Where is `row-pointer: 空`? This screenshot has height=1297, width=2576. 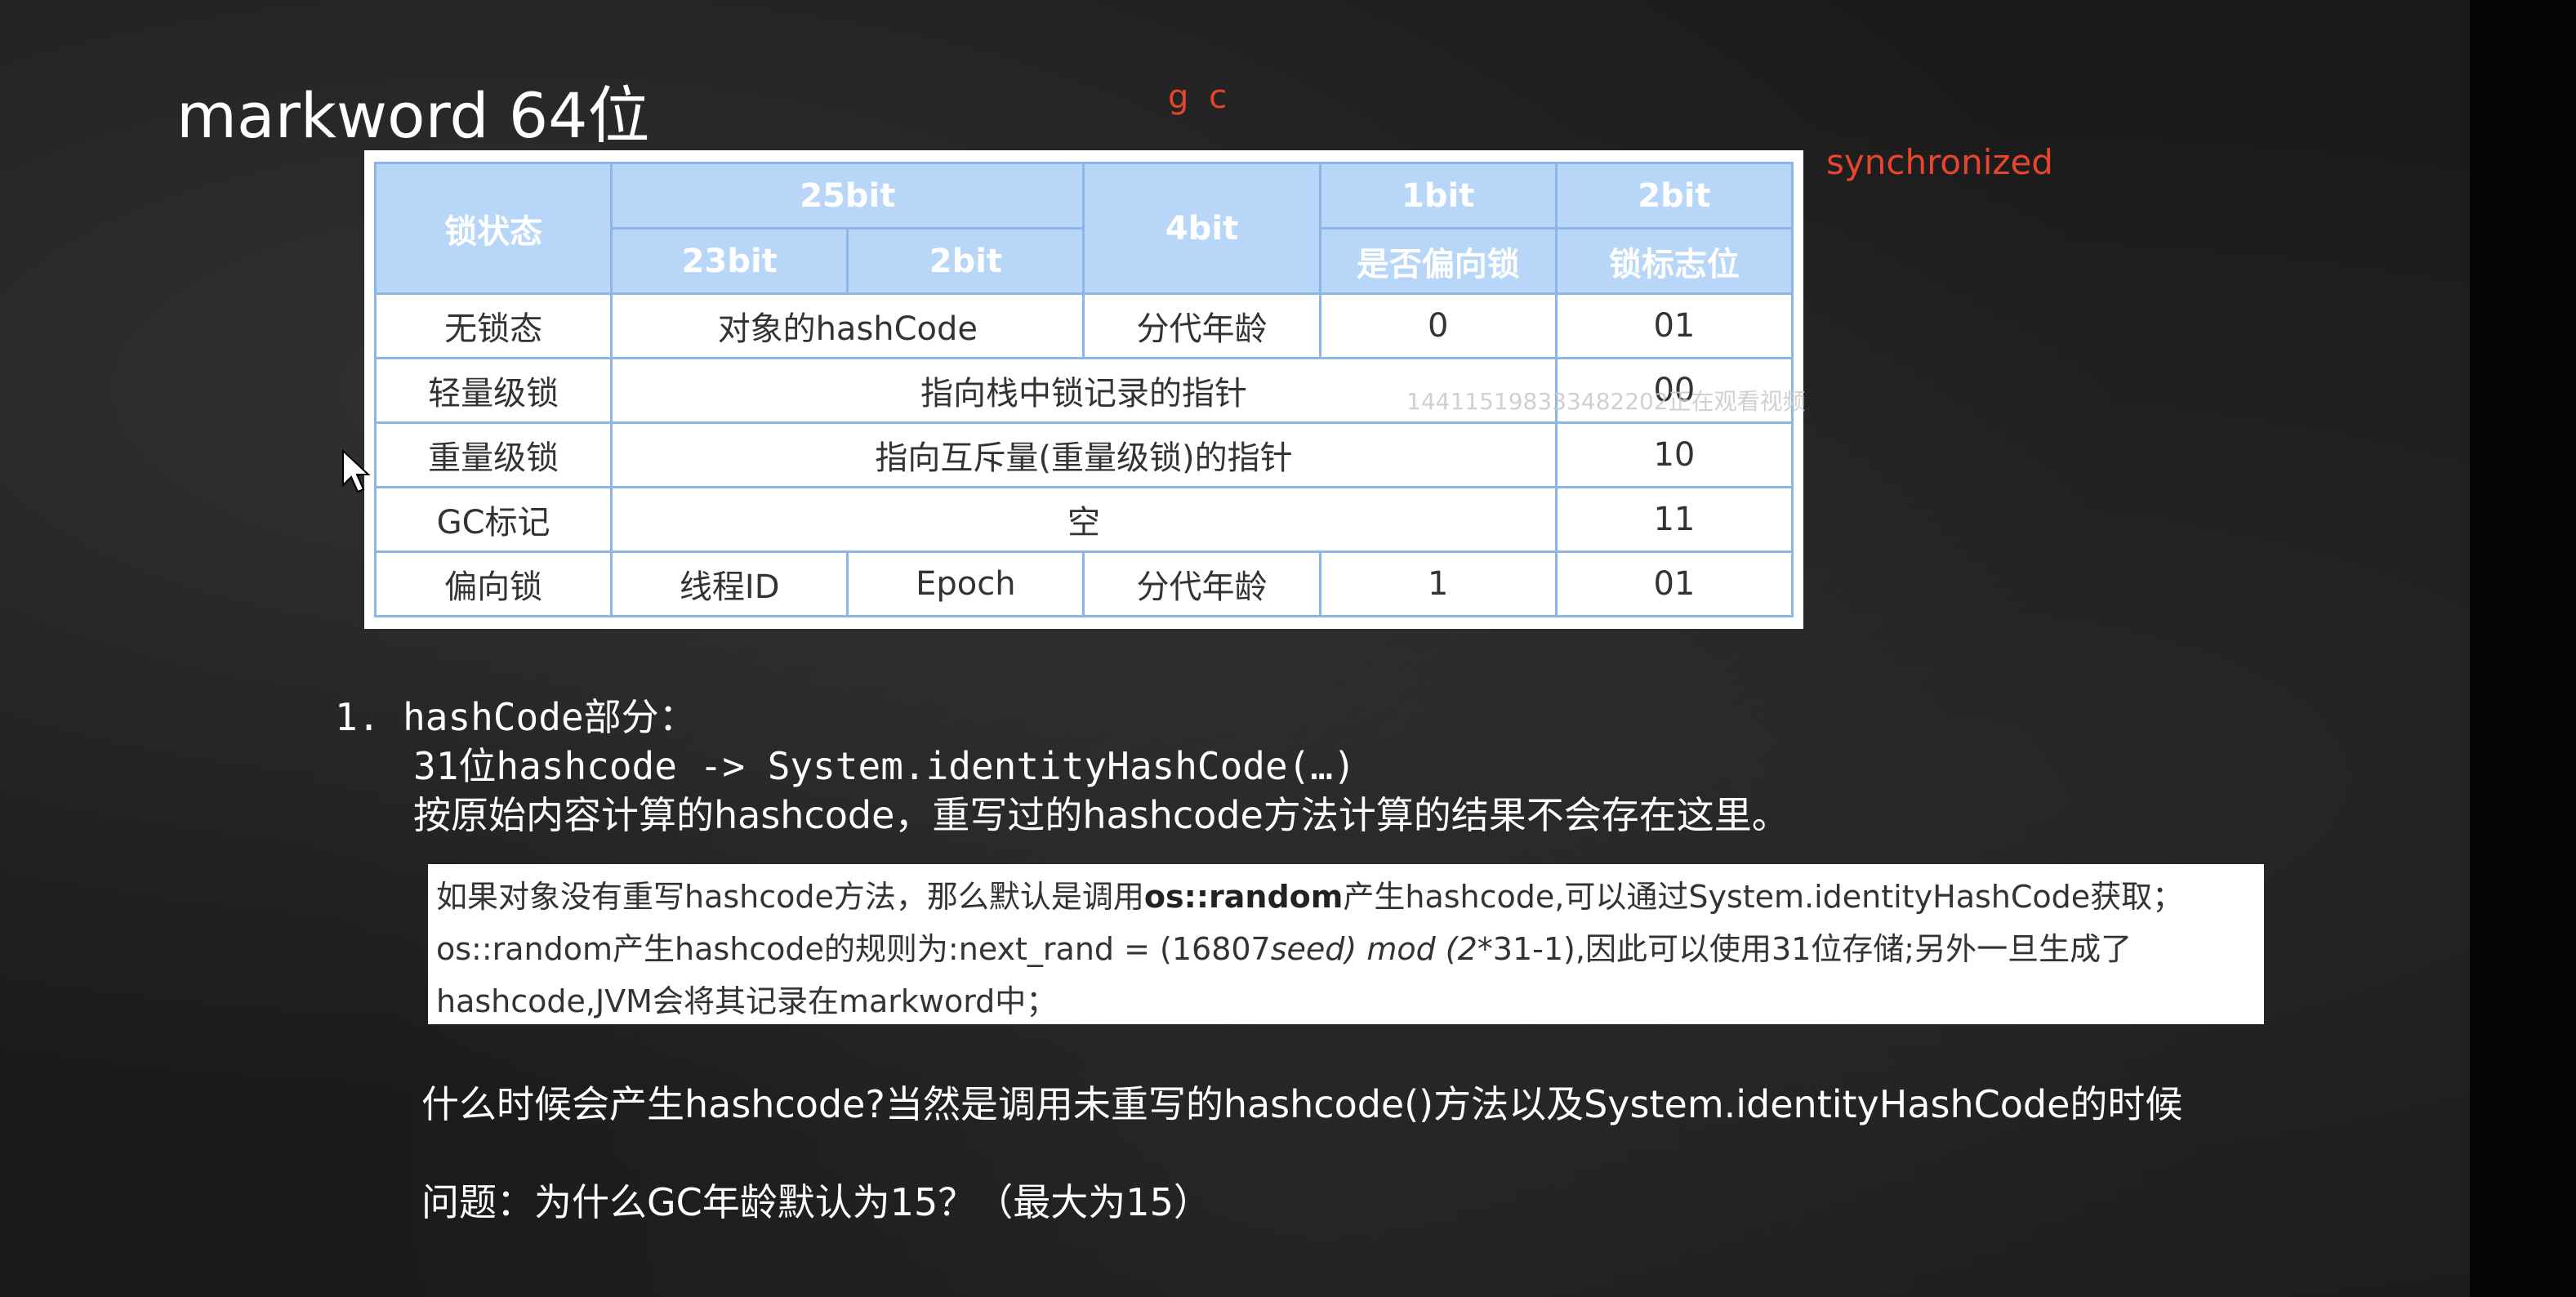
row-pointer: 空 is located at coordinates (1084, 519).